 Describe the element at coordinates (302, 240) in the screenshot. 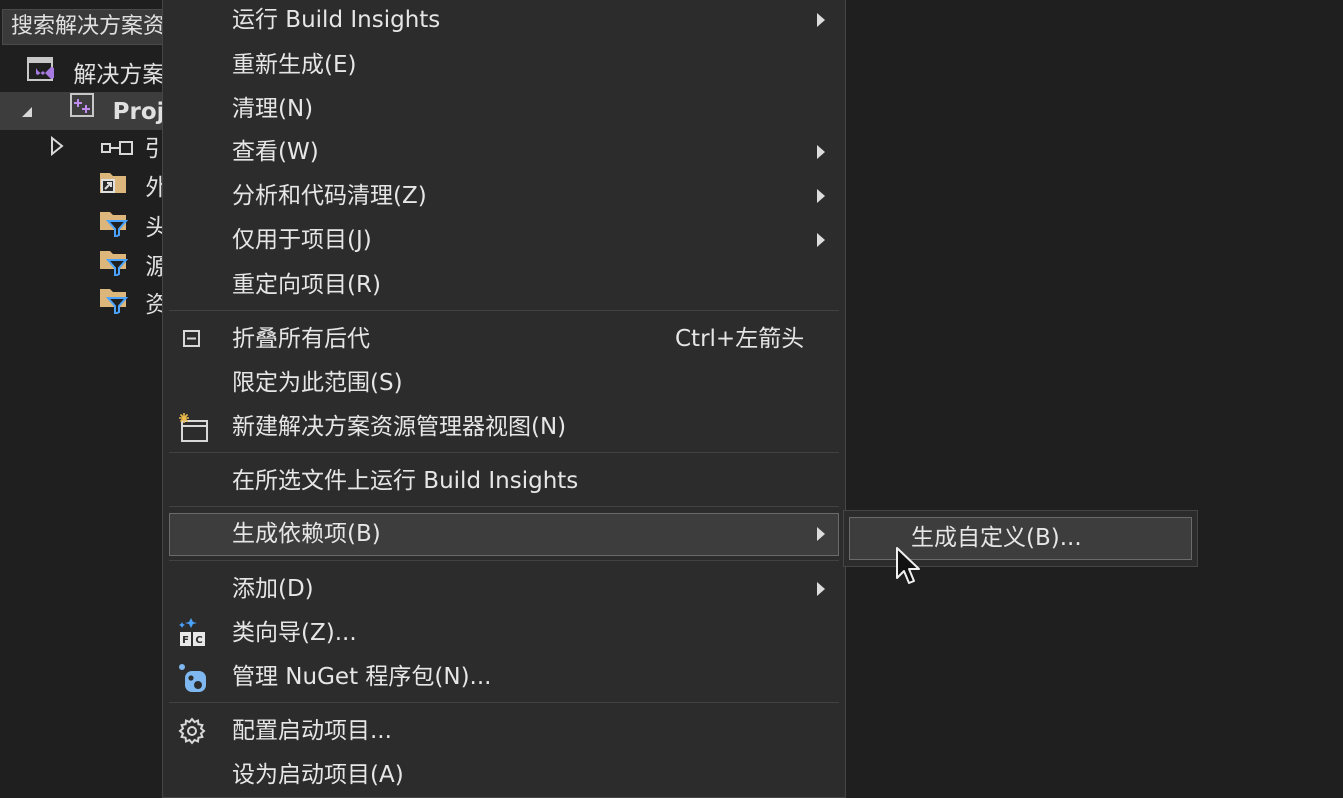

I see `menu-item-label: 仅用于项目(J)` at that location.